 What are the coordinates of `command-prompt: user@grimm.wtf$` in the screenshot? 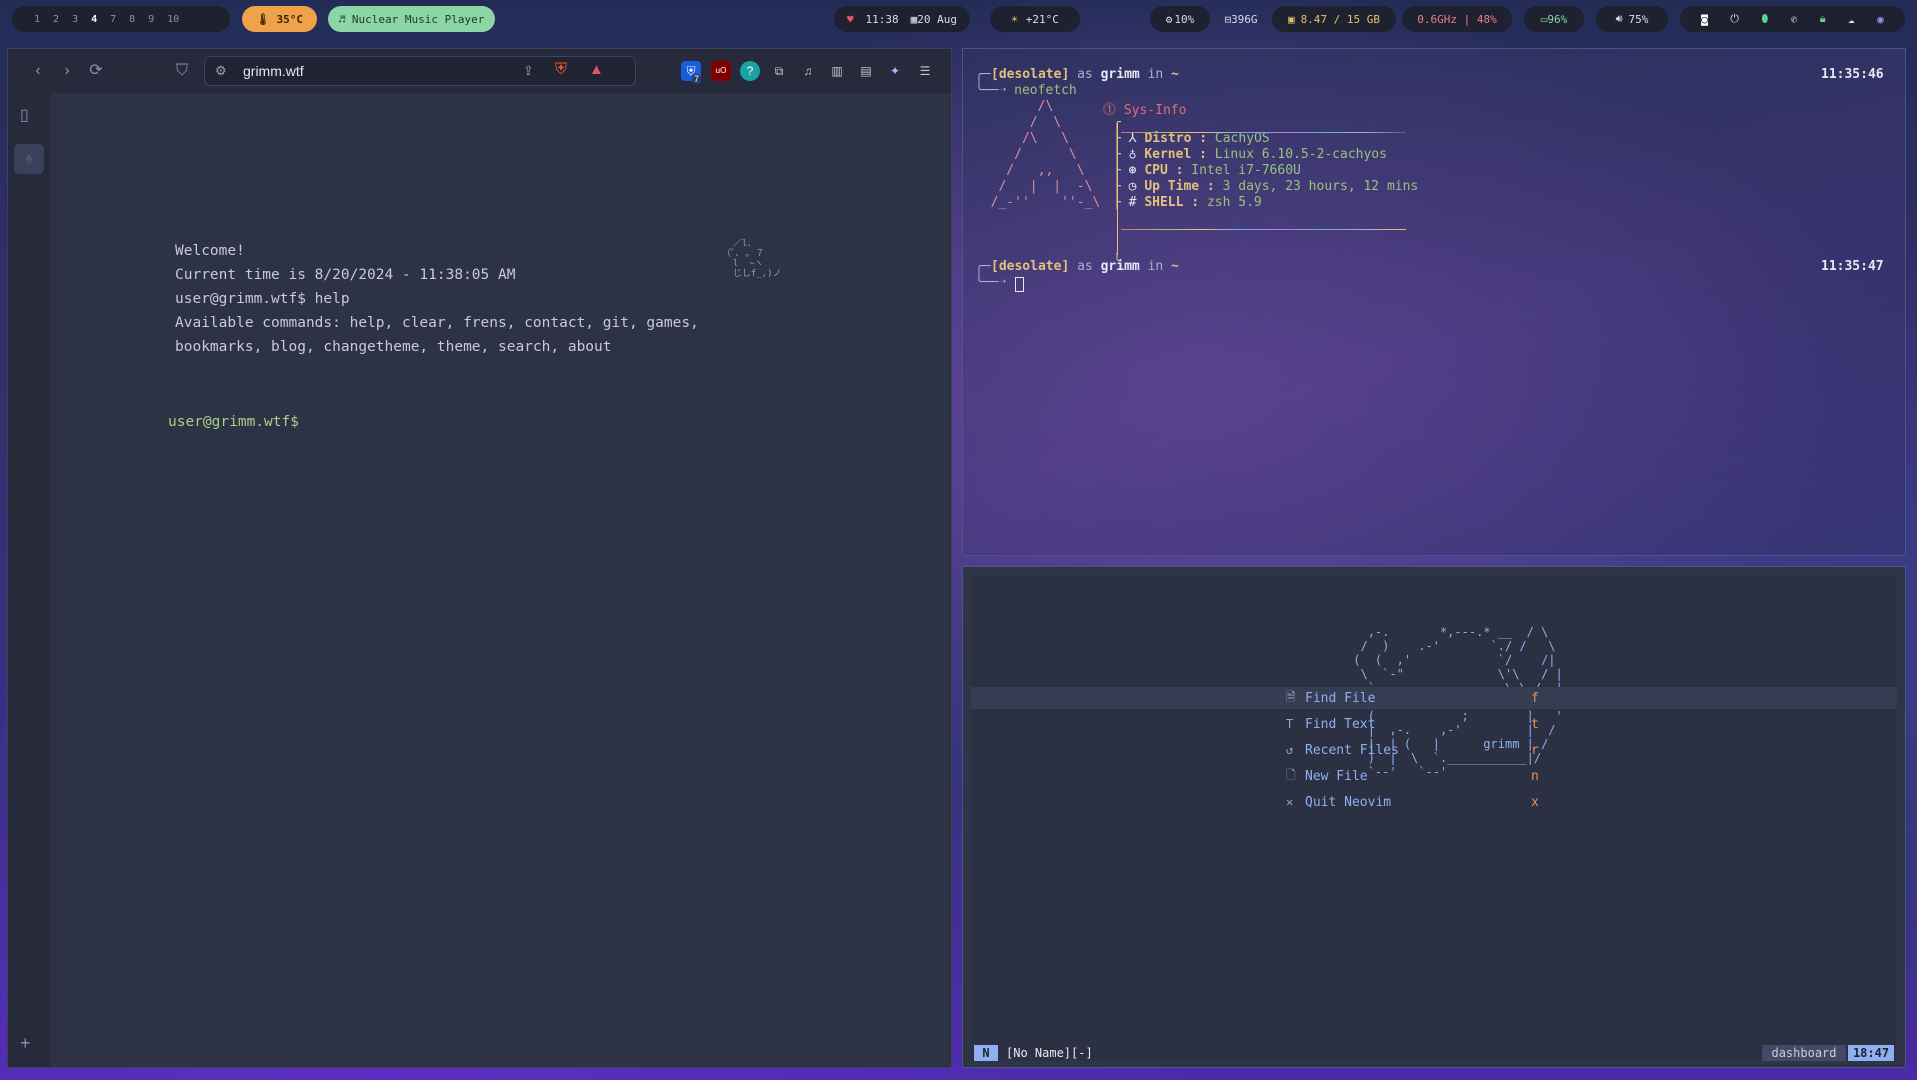 It's located at (233, 422).